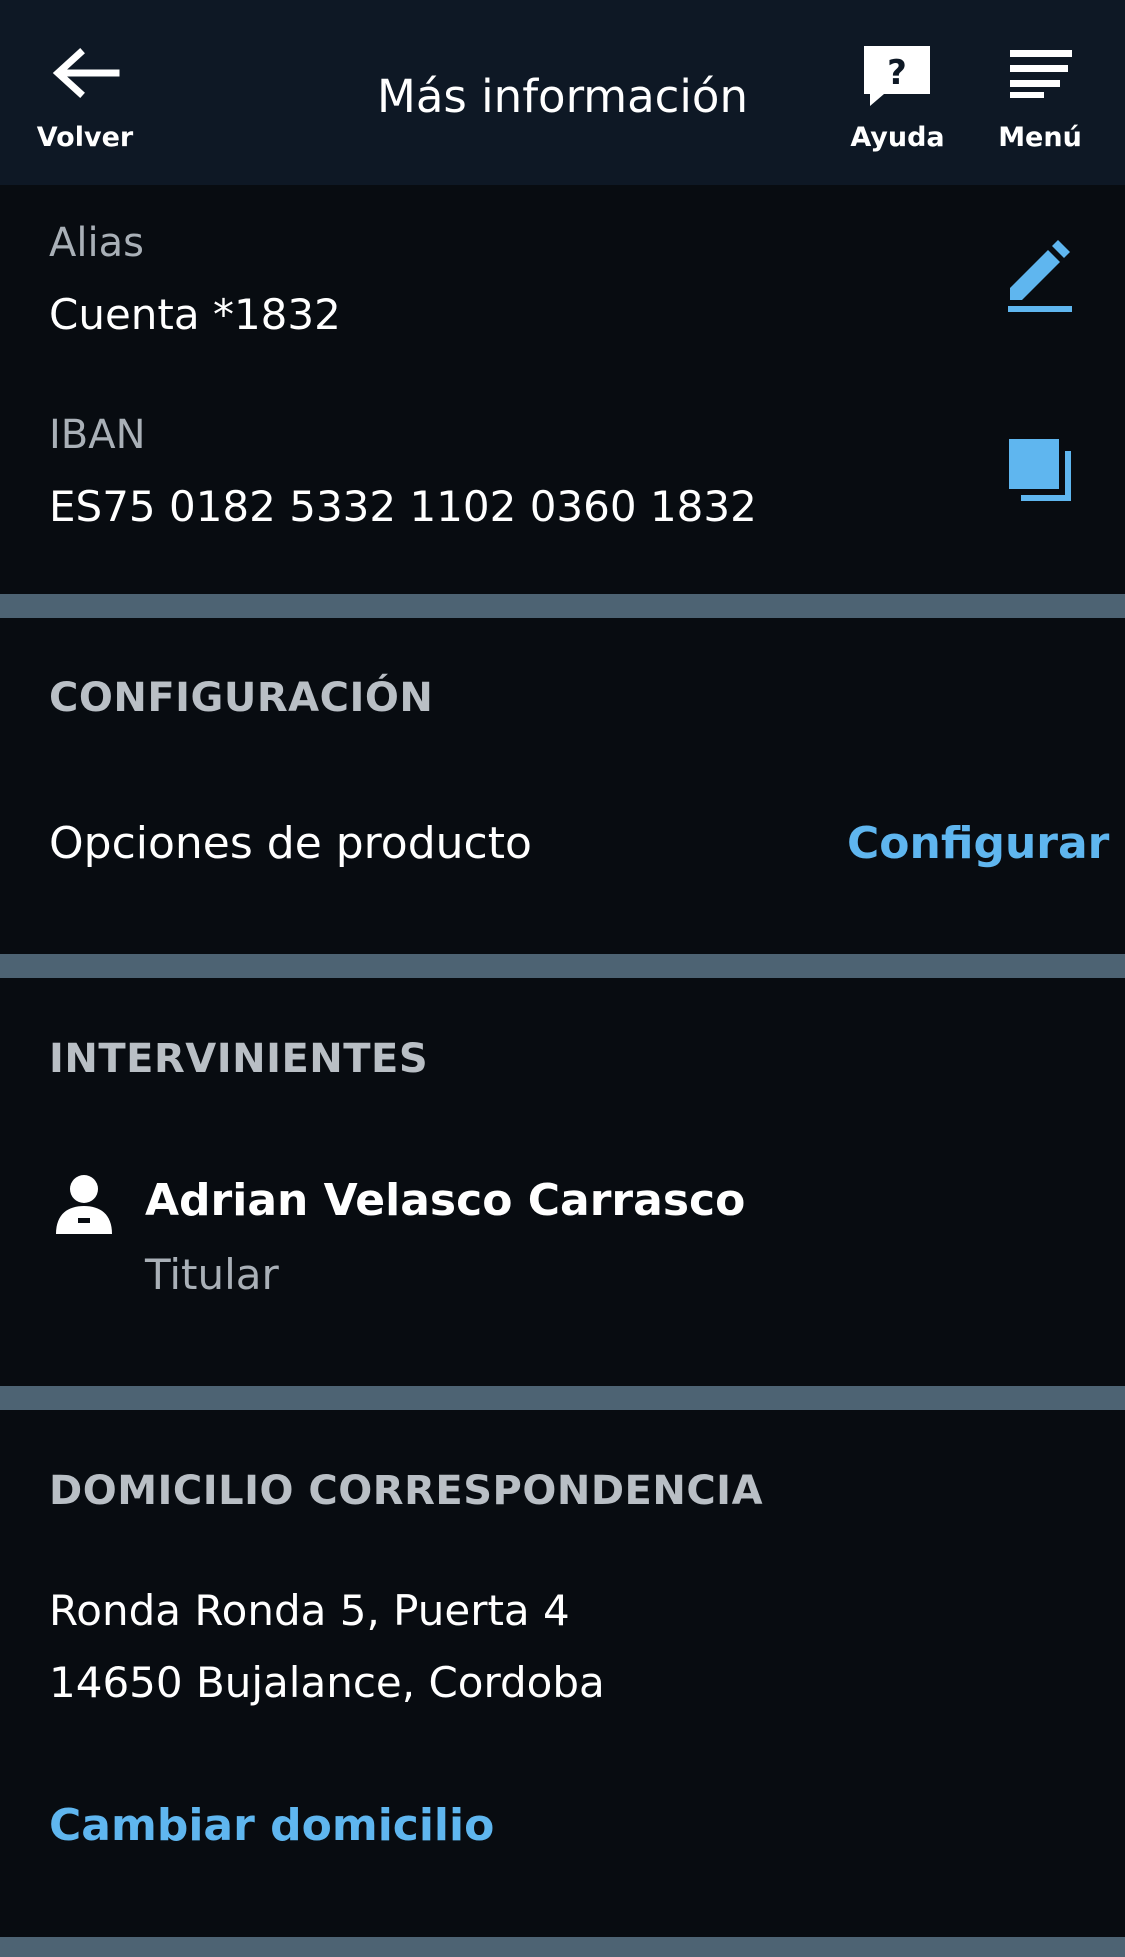 This screenshot has height=1957, width=1125. Describe the element at coordinates (271, 1825) in the screenshot. I see `change-address-link: Cambiar domicilio` at that location.